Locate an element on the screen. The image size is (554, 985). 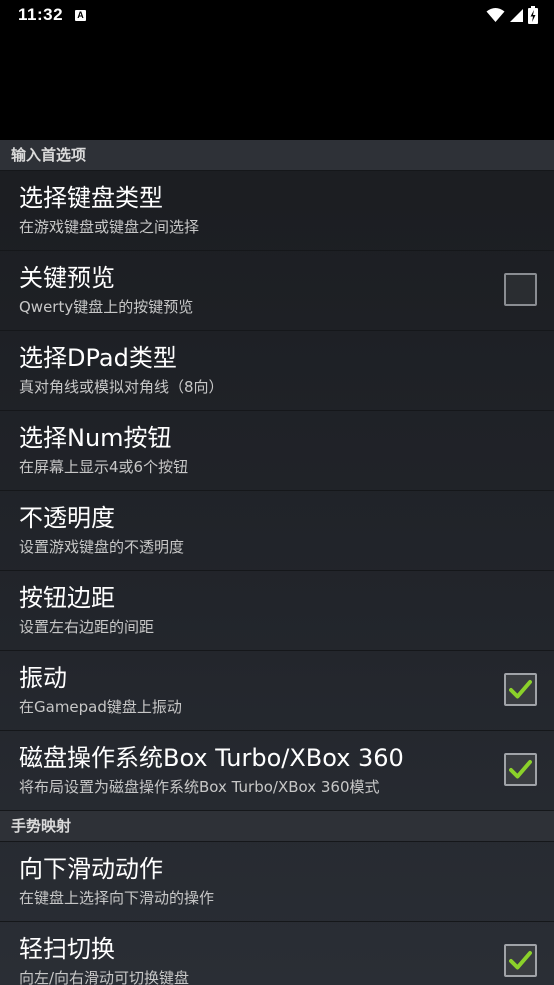
section-header-input: 输入首选项 is located at coordinates (277, 155).